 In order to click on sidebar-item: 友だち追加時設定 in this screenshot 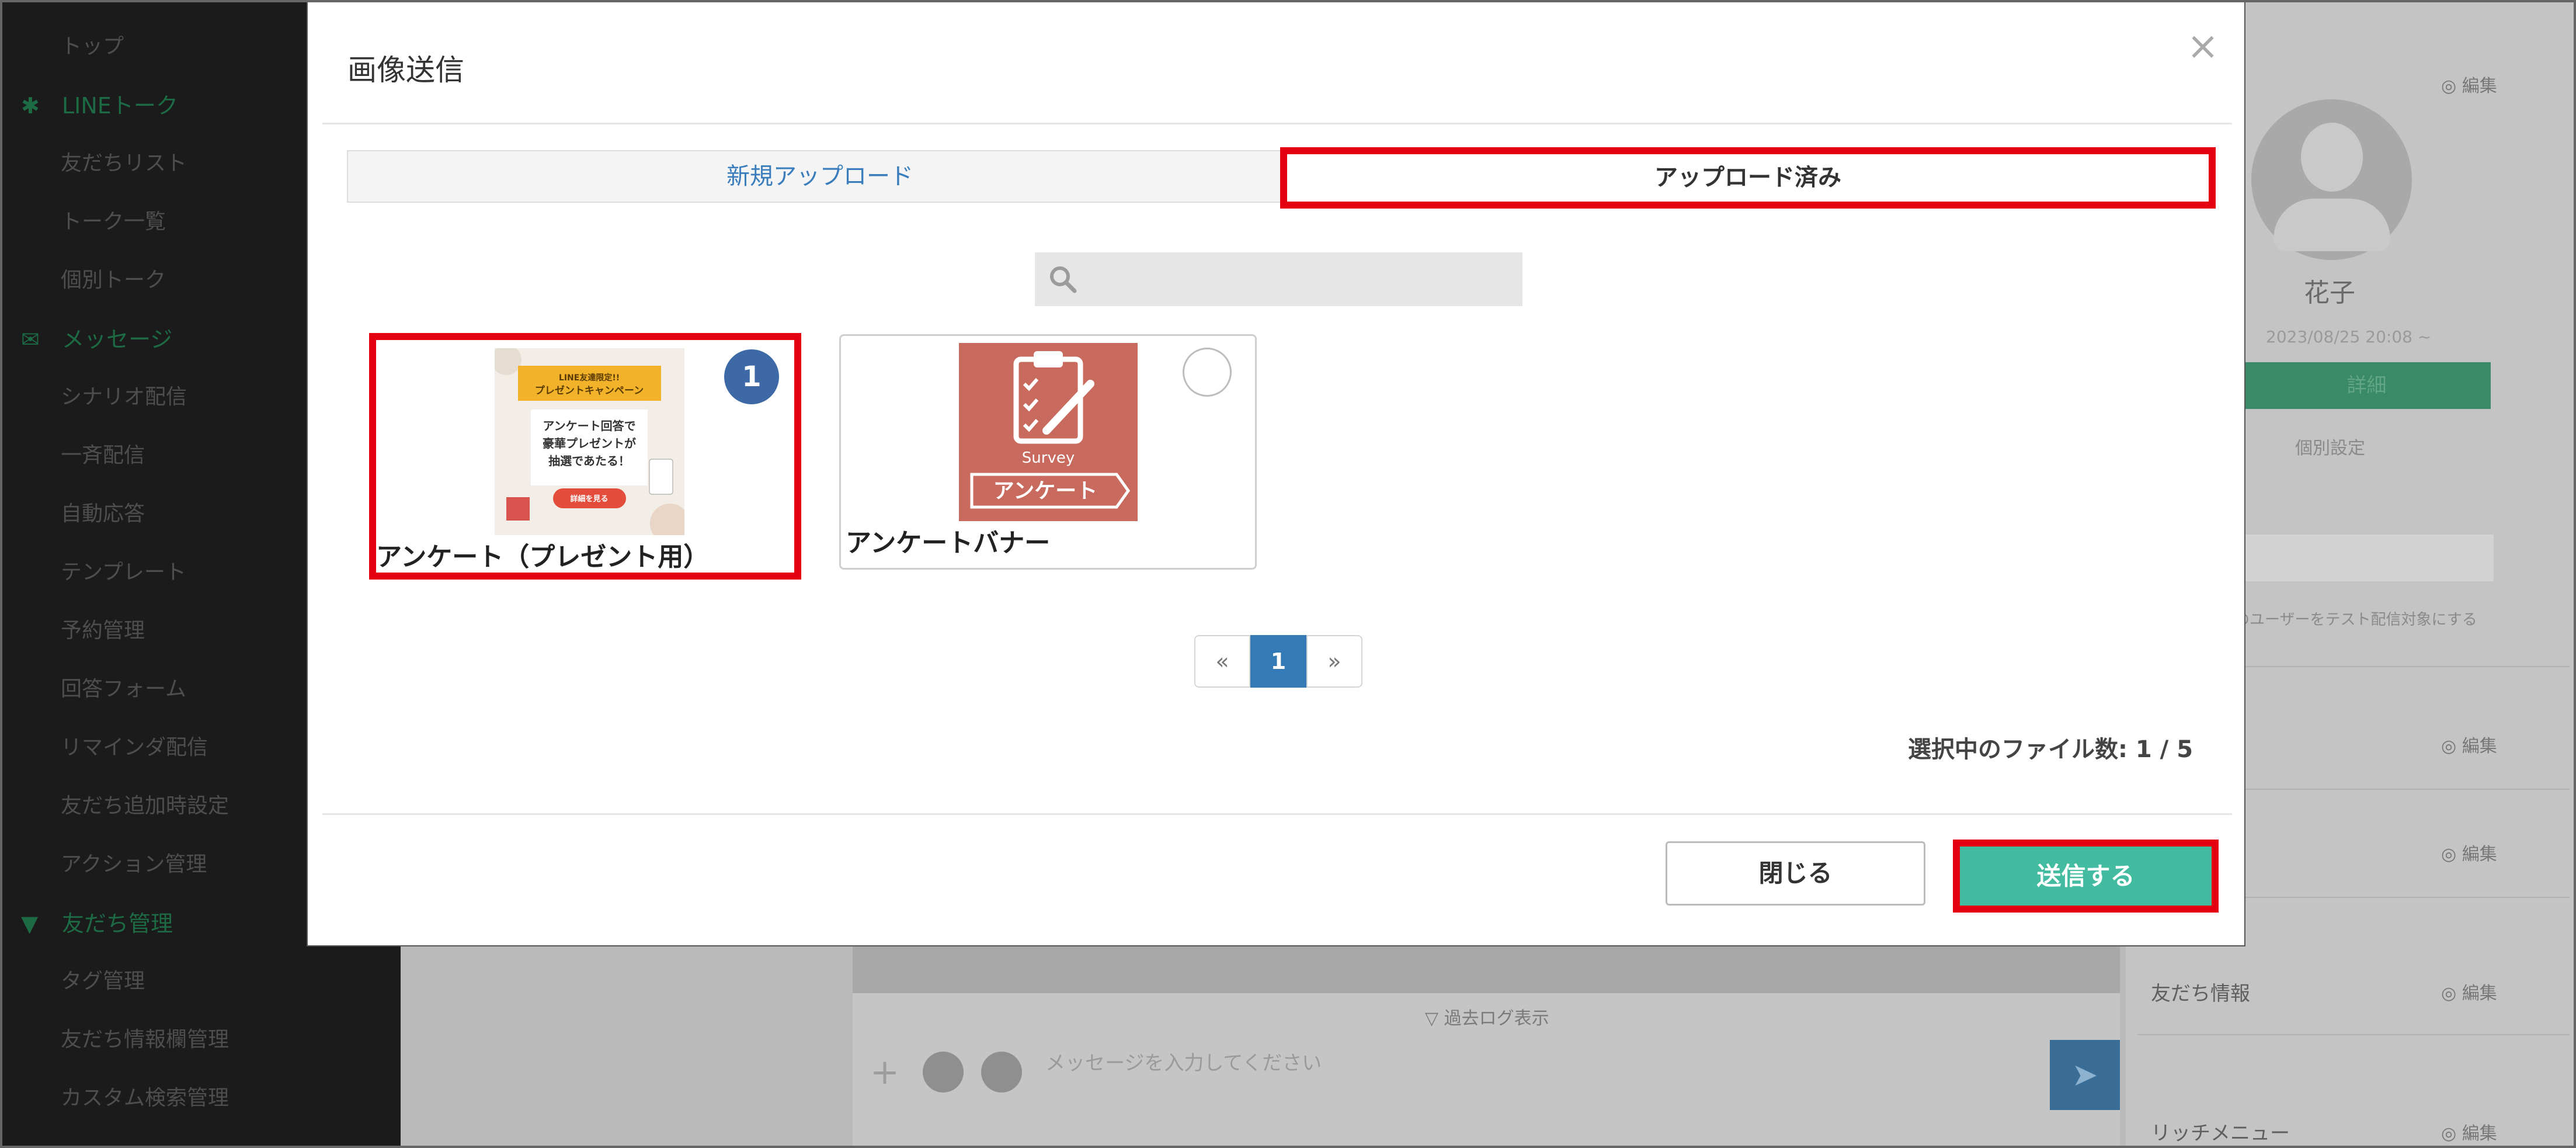, I will do `click(145, 804)`.